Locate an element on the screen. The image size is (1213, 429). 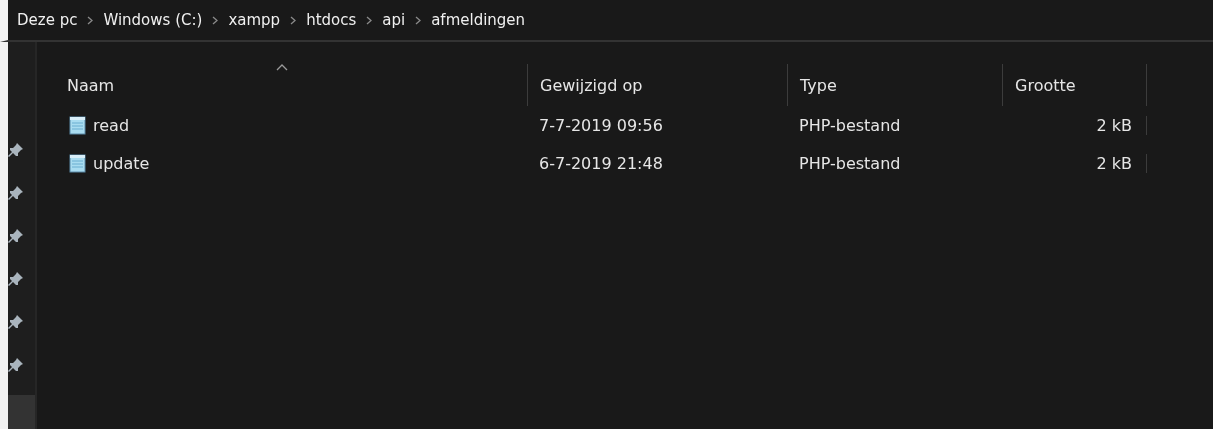
breadcrumb: xampp is located at coordinates (254, 20).